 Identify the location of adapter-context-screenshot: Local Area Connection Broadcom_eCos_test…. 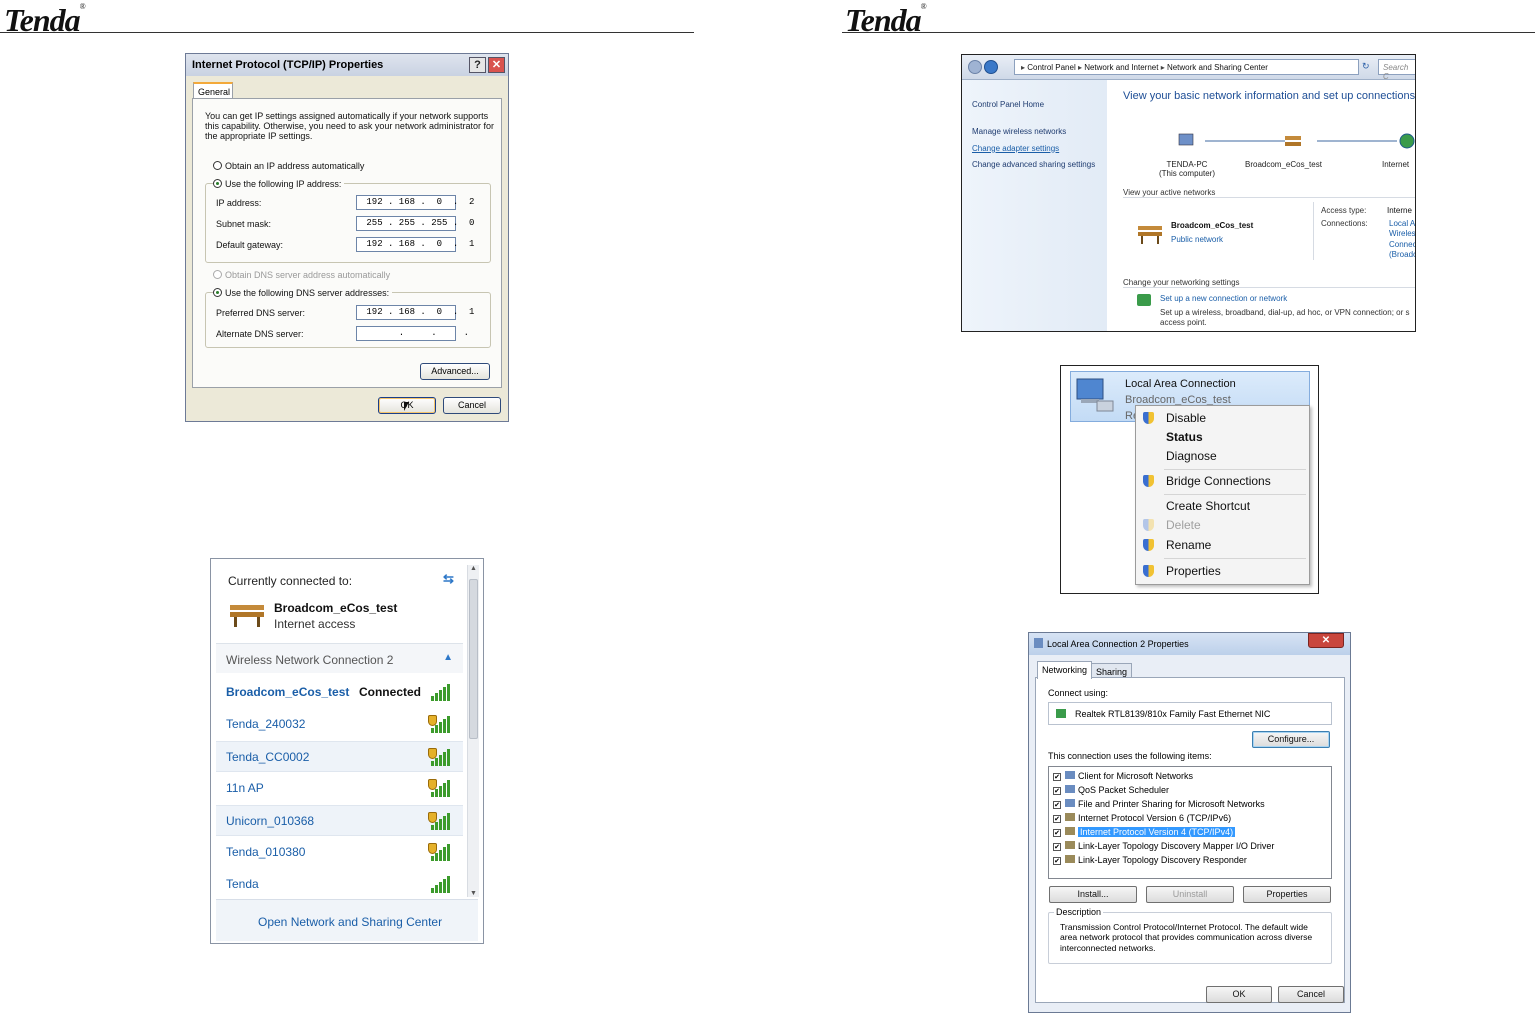
(1189, 479).